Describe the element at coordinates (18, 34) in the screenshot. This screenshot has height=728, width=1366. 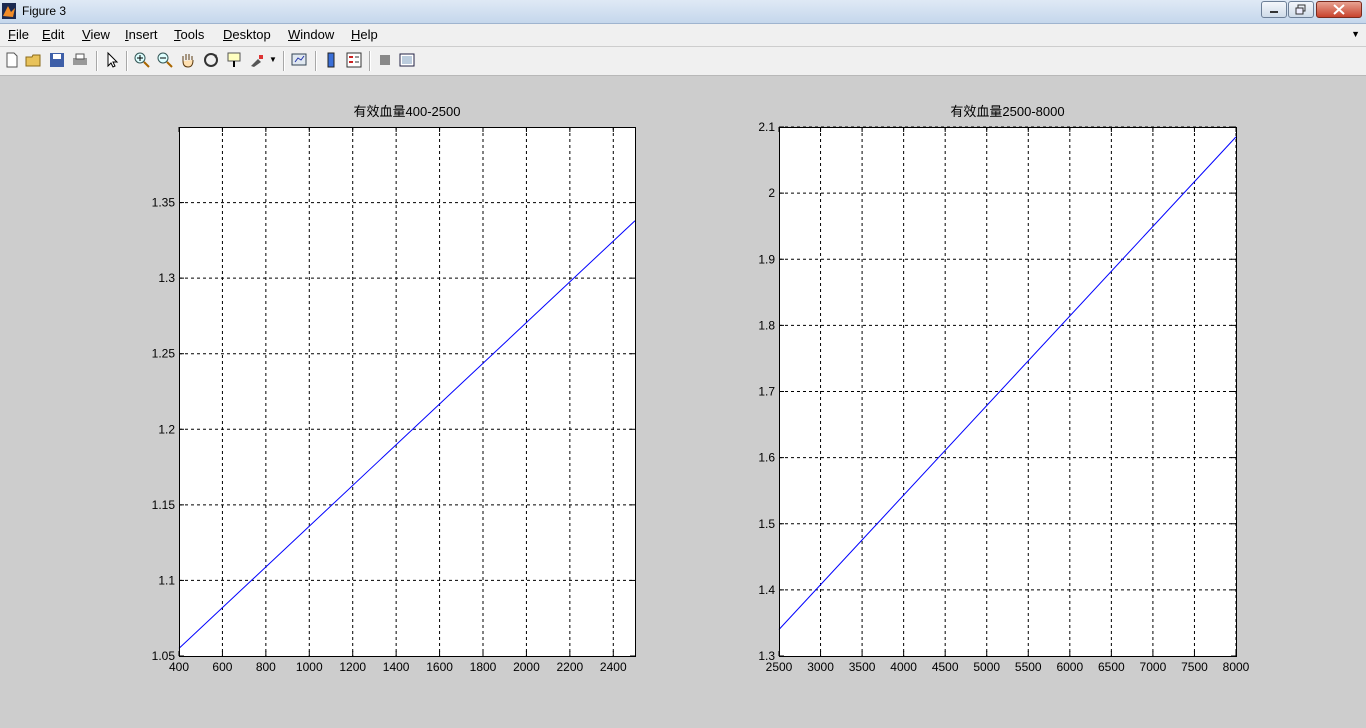
I see `menu-file: File` at that location.